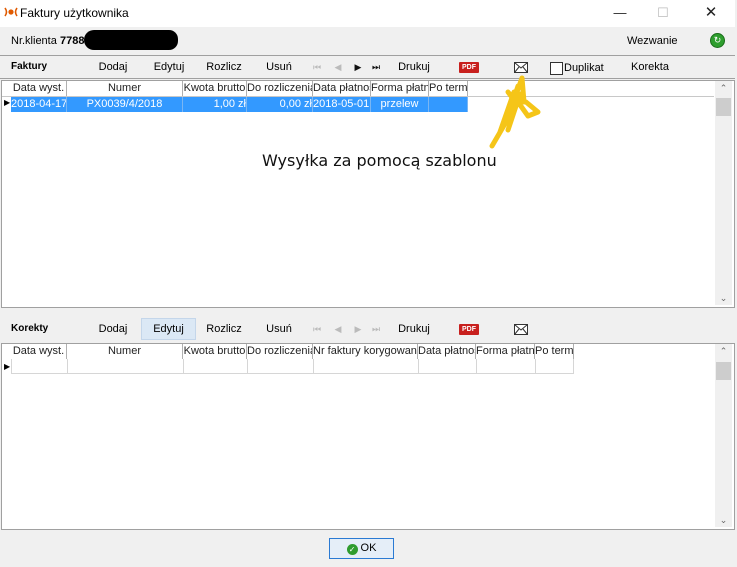  What do you see at coordinates (365, 351) in the screenshot?
I see `column-header: Nr faktury korygowanej` at bounding box center [365, 351].